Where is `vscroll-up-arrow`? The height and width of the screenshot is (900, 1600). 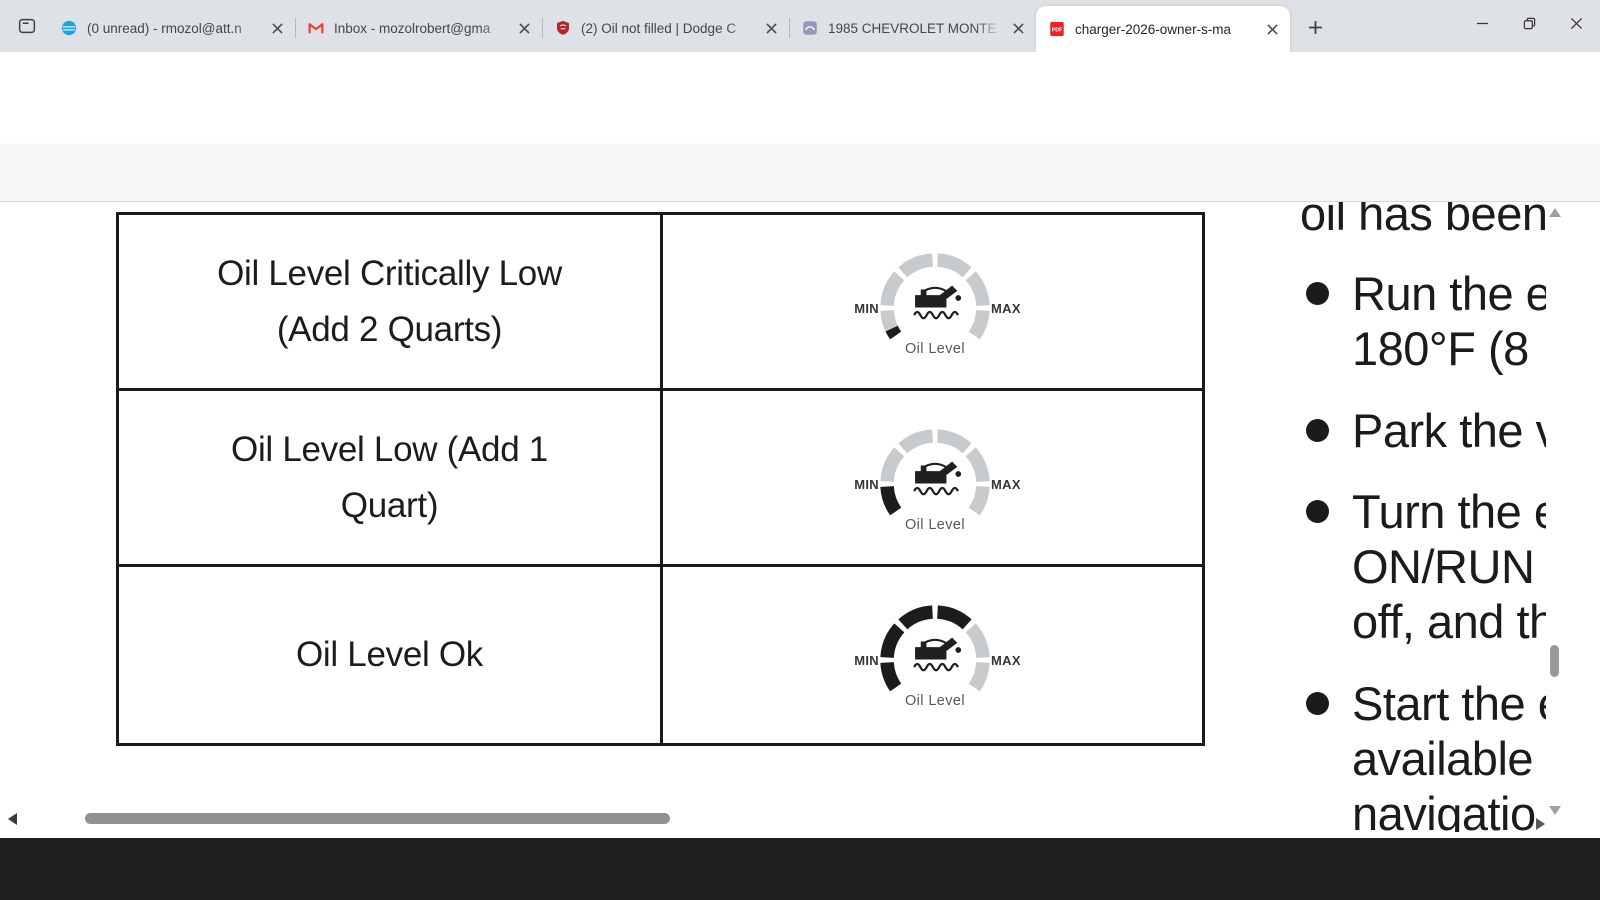
vscroll-up-arrow is located at coordinates (1555, 212).